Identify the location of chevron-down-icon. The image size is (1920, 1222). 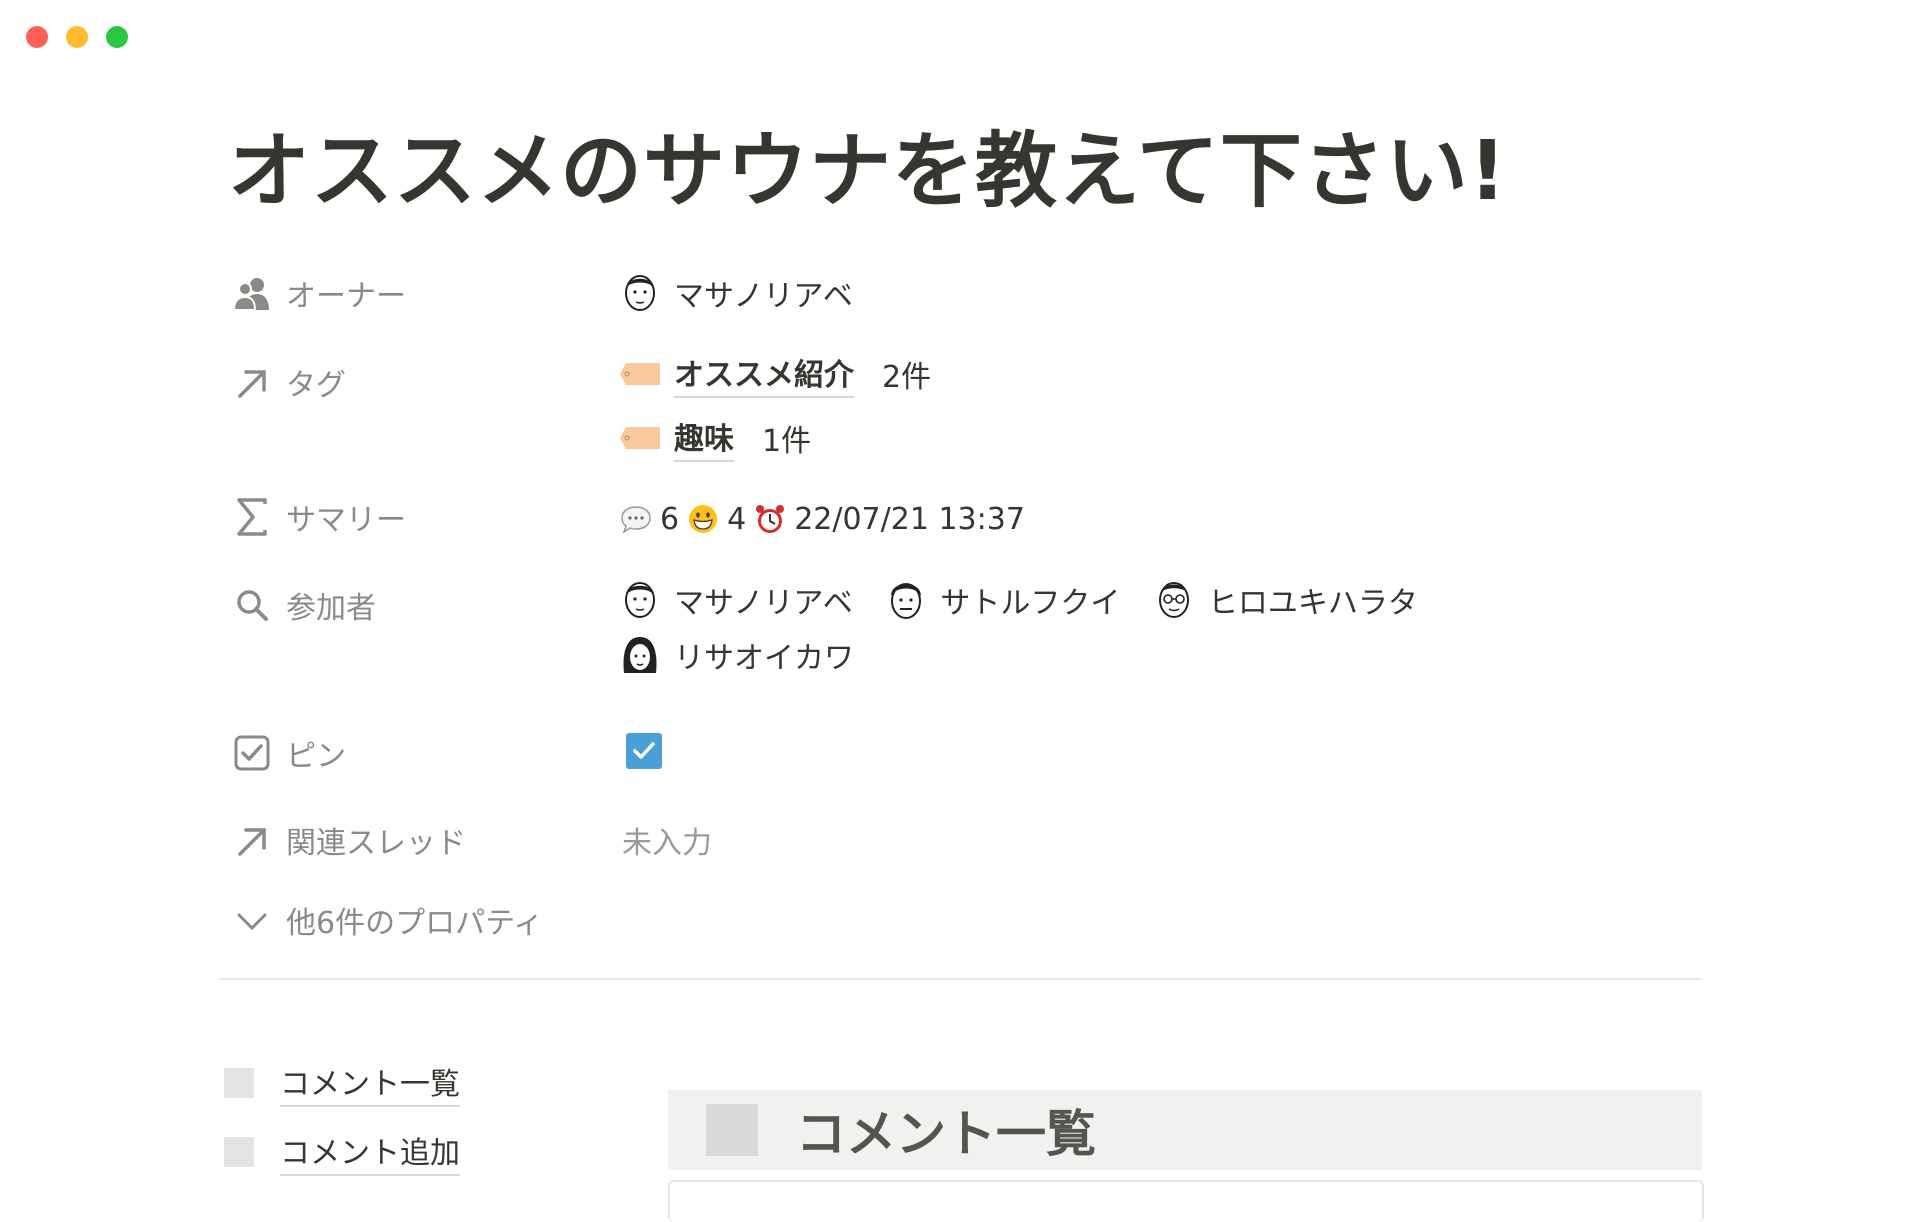
(252, 920).